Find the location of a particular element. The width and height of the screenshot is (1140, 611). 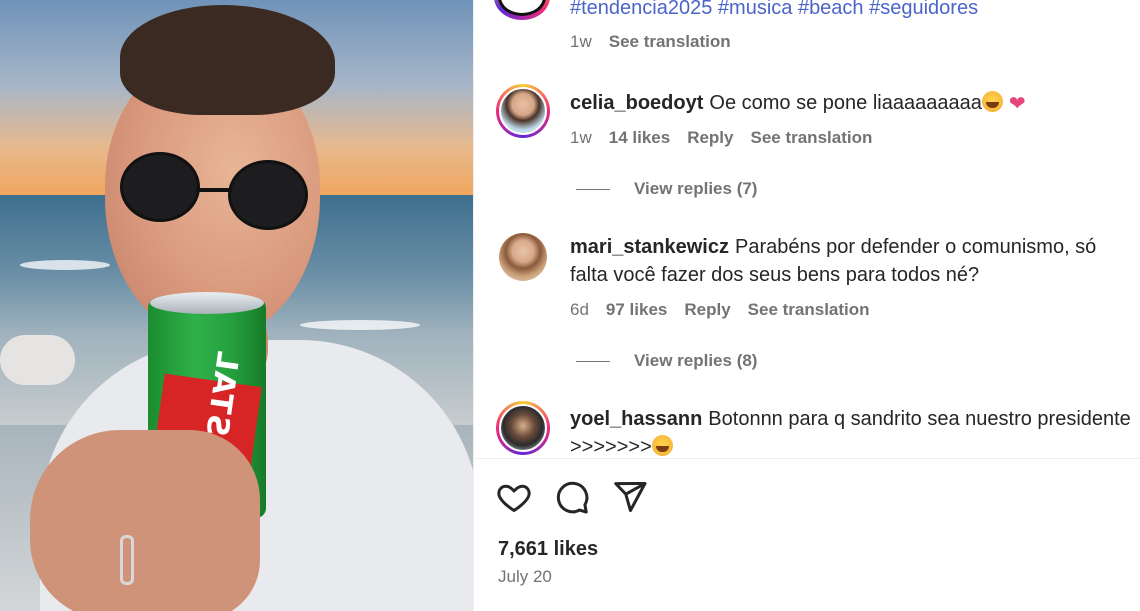

caption-meta: 1w See translation is located at coordinates (650, 42).